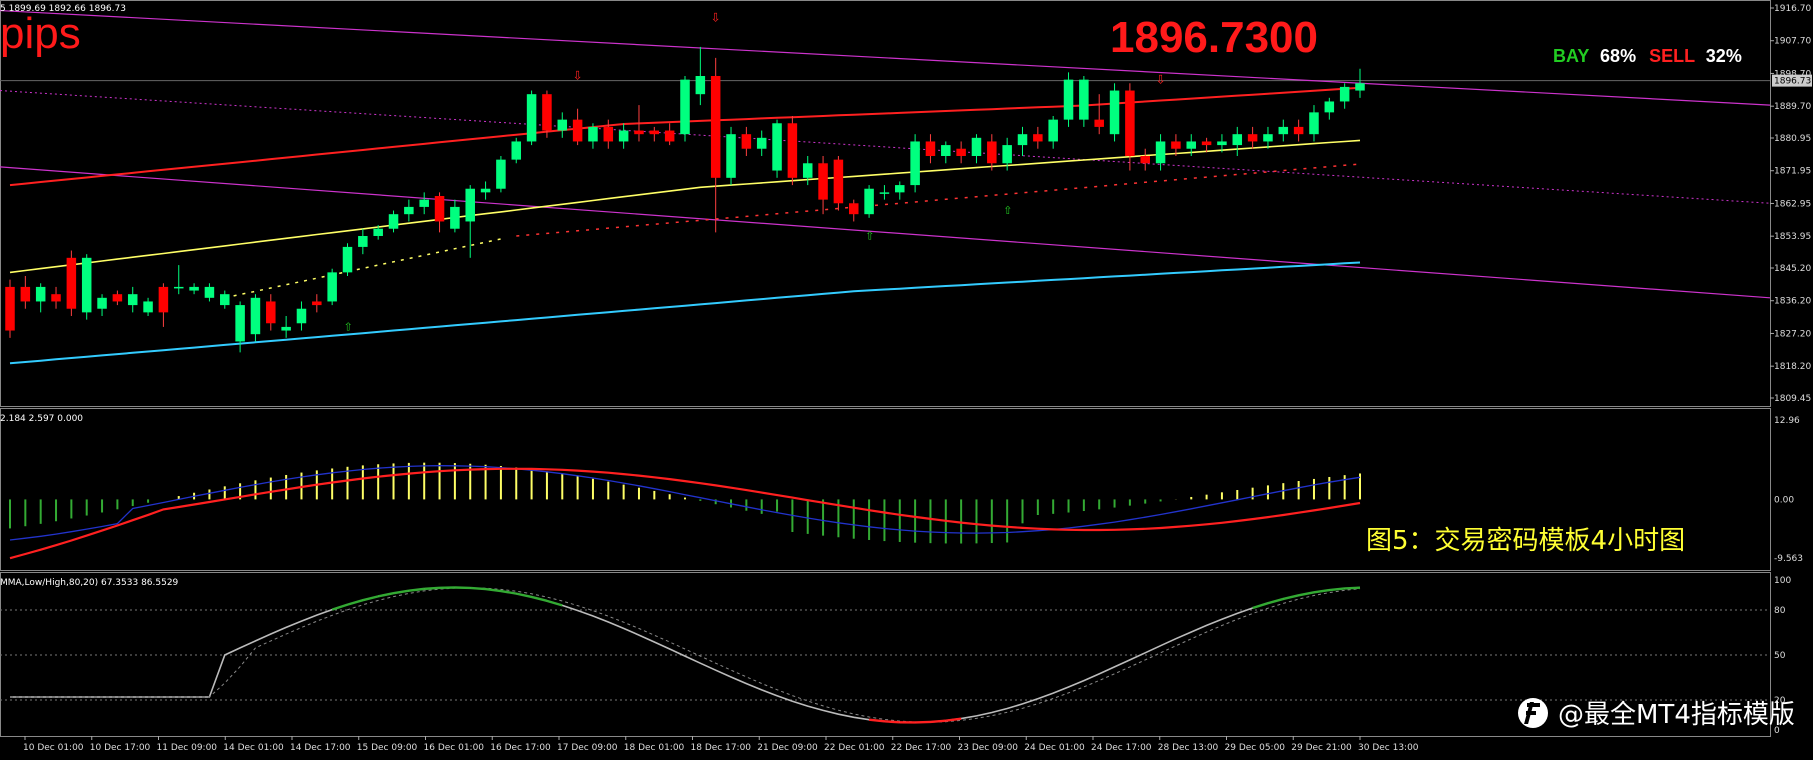  What do you see at coordinates (921, 748) in the screenshot?
I see `time-tick-label: 22 Dec 17:00` at bounding box center [921, 748].